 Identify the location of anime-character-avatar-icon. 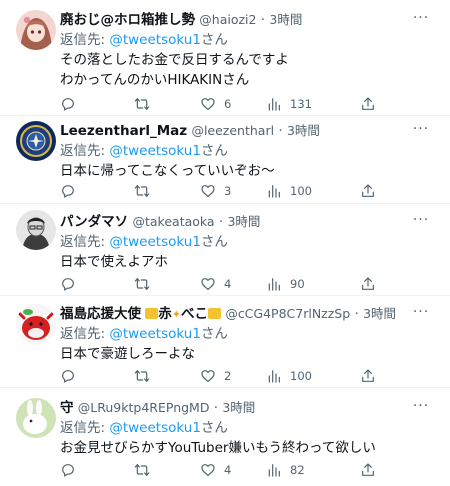
(36, 30).